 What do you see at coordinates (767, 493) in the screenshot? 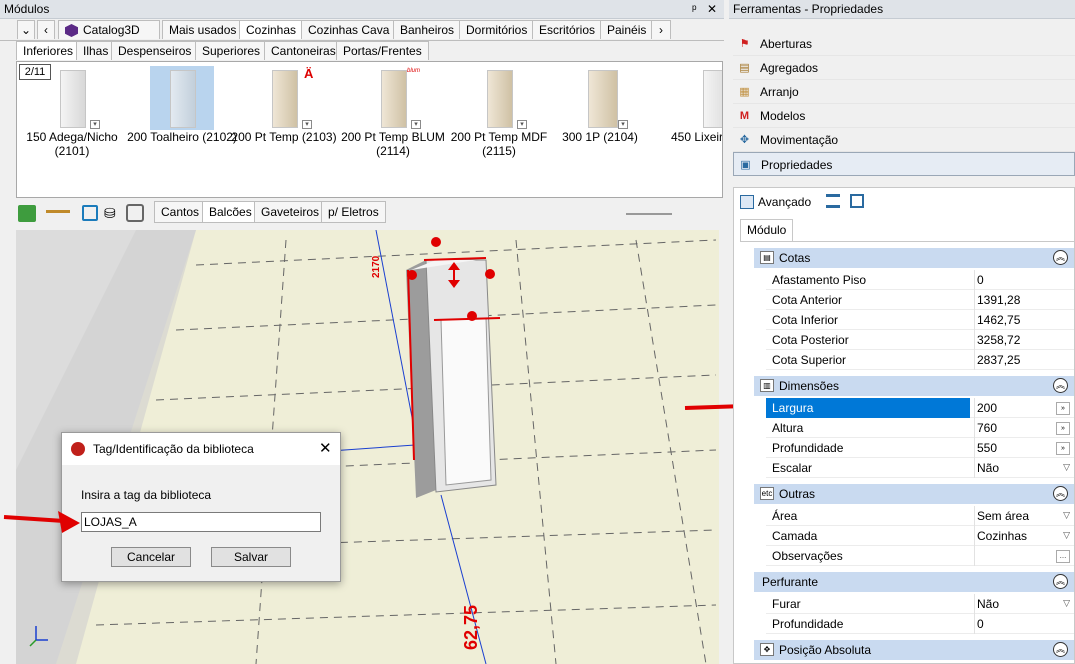
I see `etc-icon: etc` at bounding box center [767, 493].